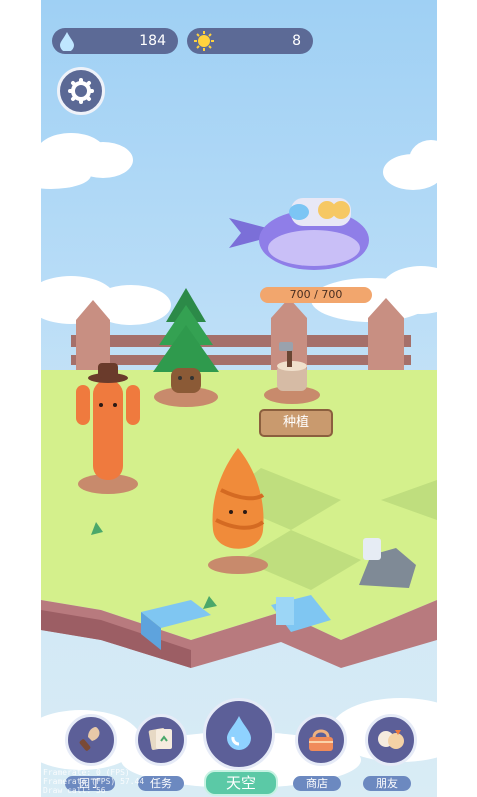  I want to click on nav-sky-button, so click(239, 734).